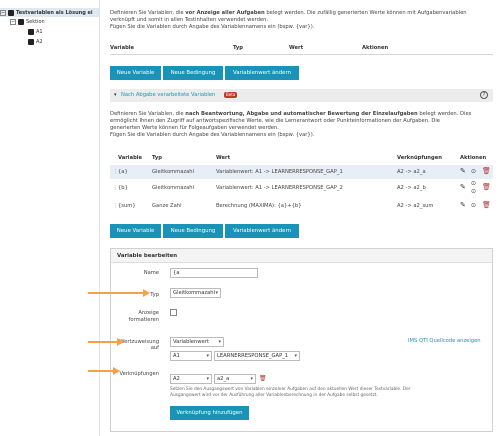  I want to click on beta-badge: Beta, so click(231, 95).